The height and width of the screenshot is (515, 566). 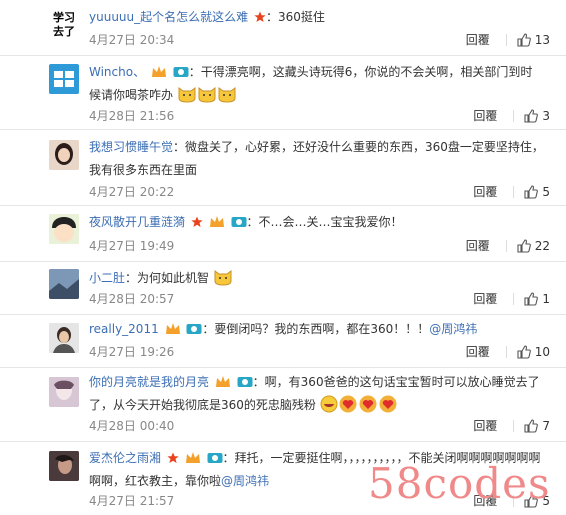 What do you see at coordinates (546, 426) in the screenshot?
I see `like-count: 7` at bounding box center [546, 426].